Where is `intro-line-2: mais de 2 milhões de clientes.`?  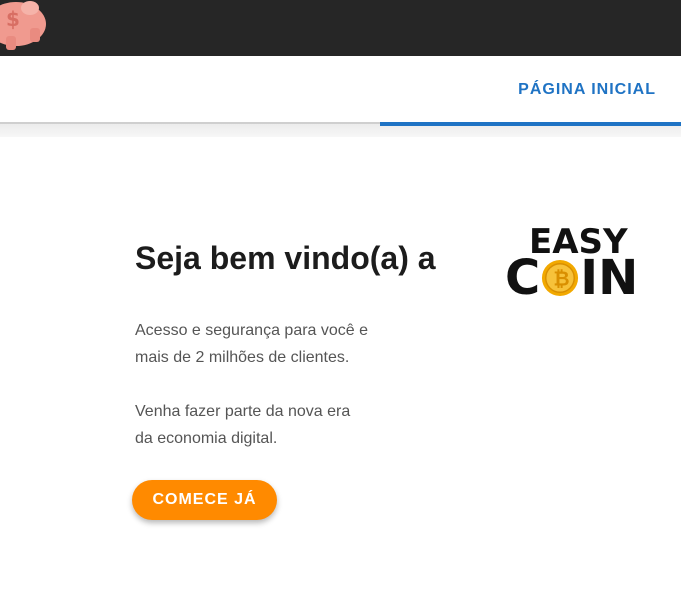
intro-line-2: mais de 2 milhões de clientes. is located at coordinates (242, 357).